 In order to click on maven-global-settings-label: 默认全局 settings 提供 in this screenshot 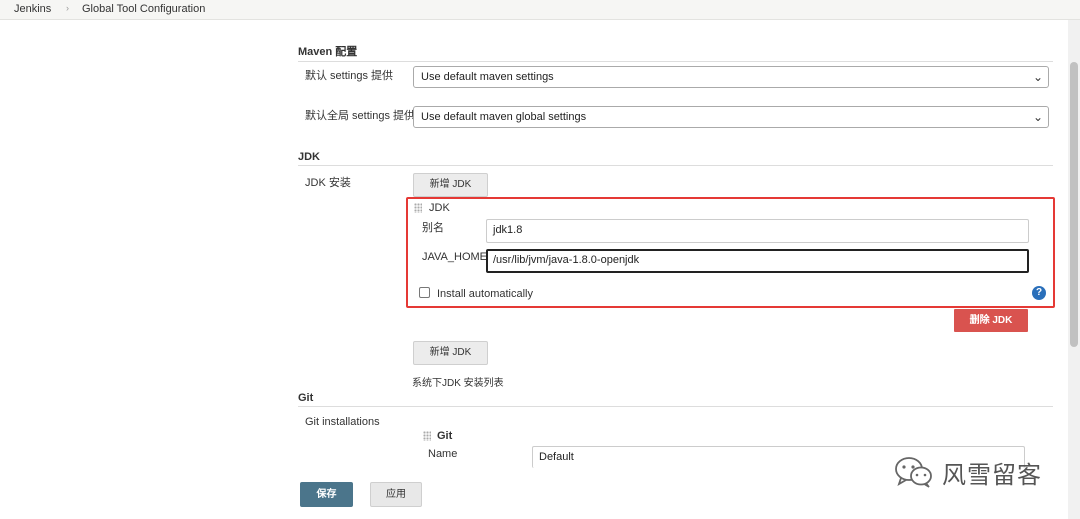, I will do `click(360, 116)`.